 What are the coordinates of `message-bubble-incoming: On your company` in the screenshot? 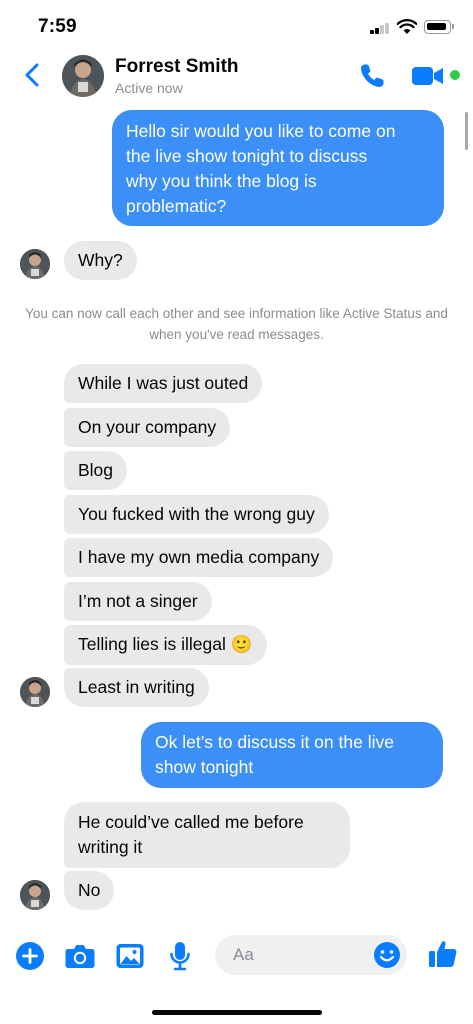 It's located at (147, 427).